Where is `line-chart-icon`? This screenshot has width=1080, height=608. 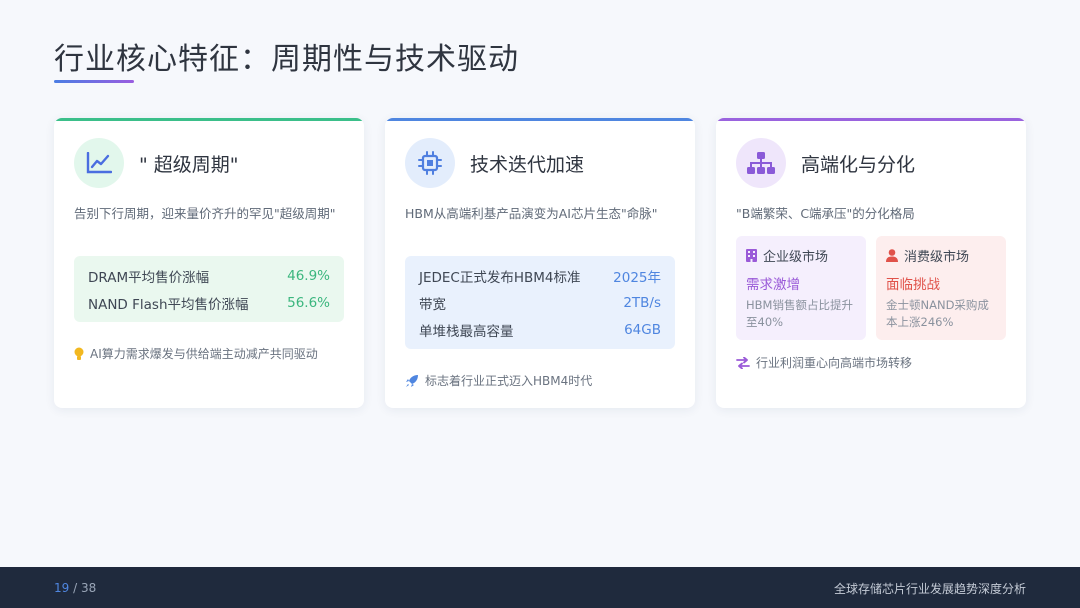 line-chart-icon is located at coordinates (99, 163).